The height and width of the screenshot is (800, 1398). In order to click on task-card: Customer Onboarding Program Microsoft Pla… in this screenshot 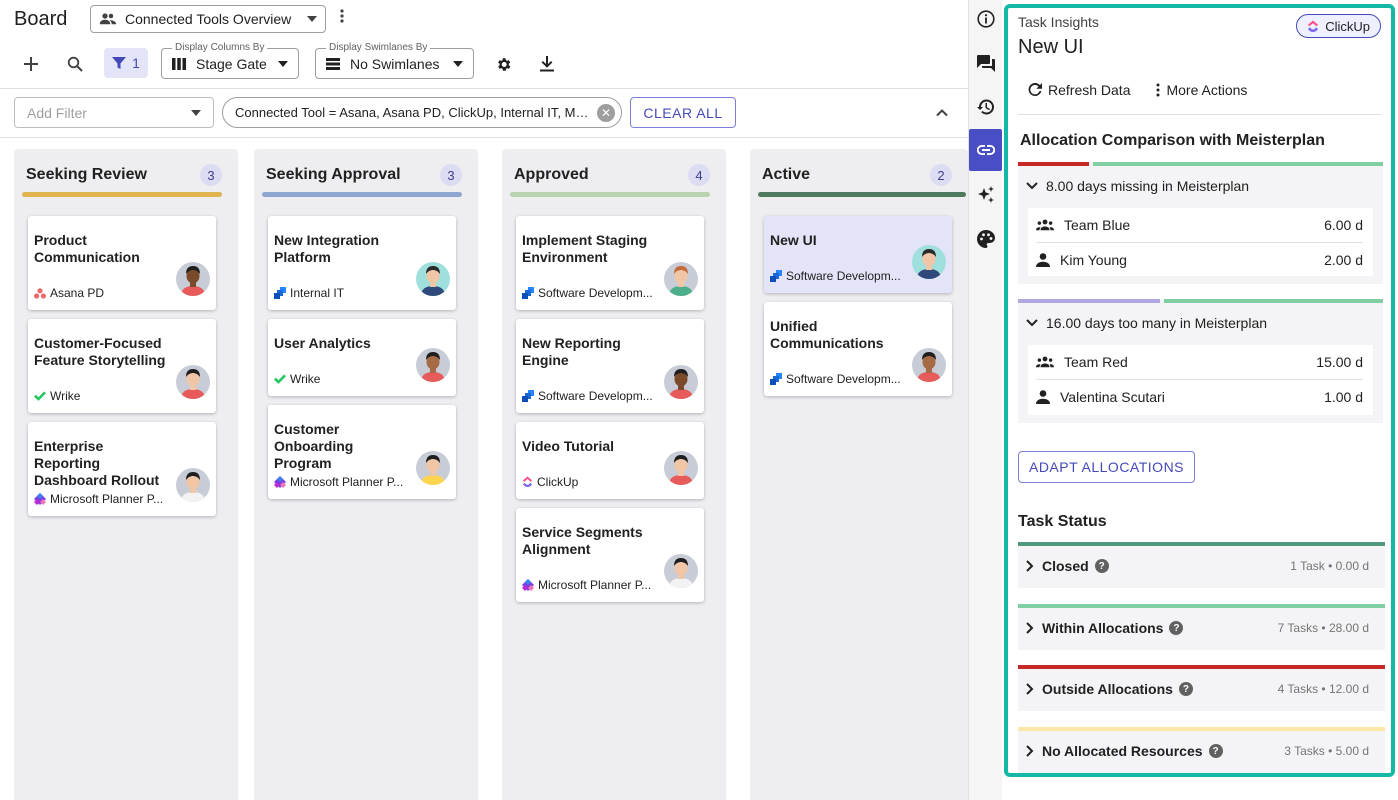, I will do `click(362, 452)`.